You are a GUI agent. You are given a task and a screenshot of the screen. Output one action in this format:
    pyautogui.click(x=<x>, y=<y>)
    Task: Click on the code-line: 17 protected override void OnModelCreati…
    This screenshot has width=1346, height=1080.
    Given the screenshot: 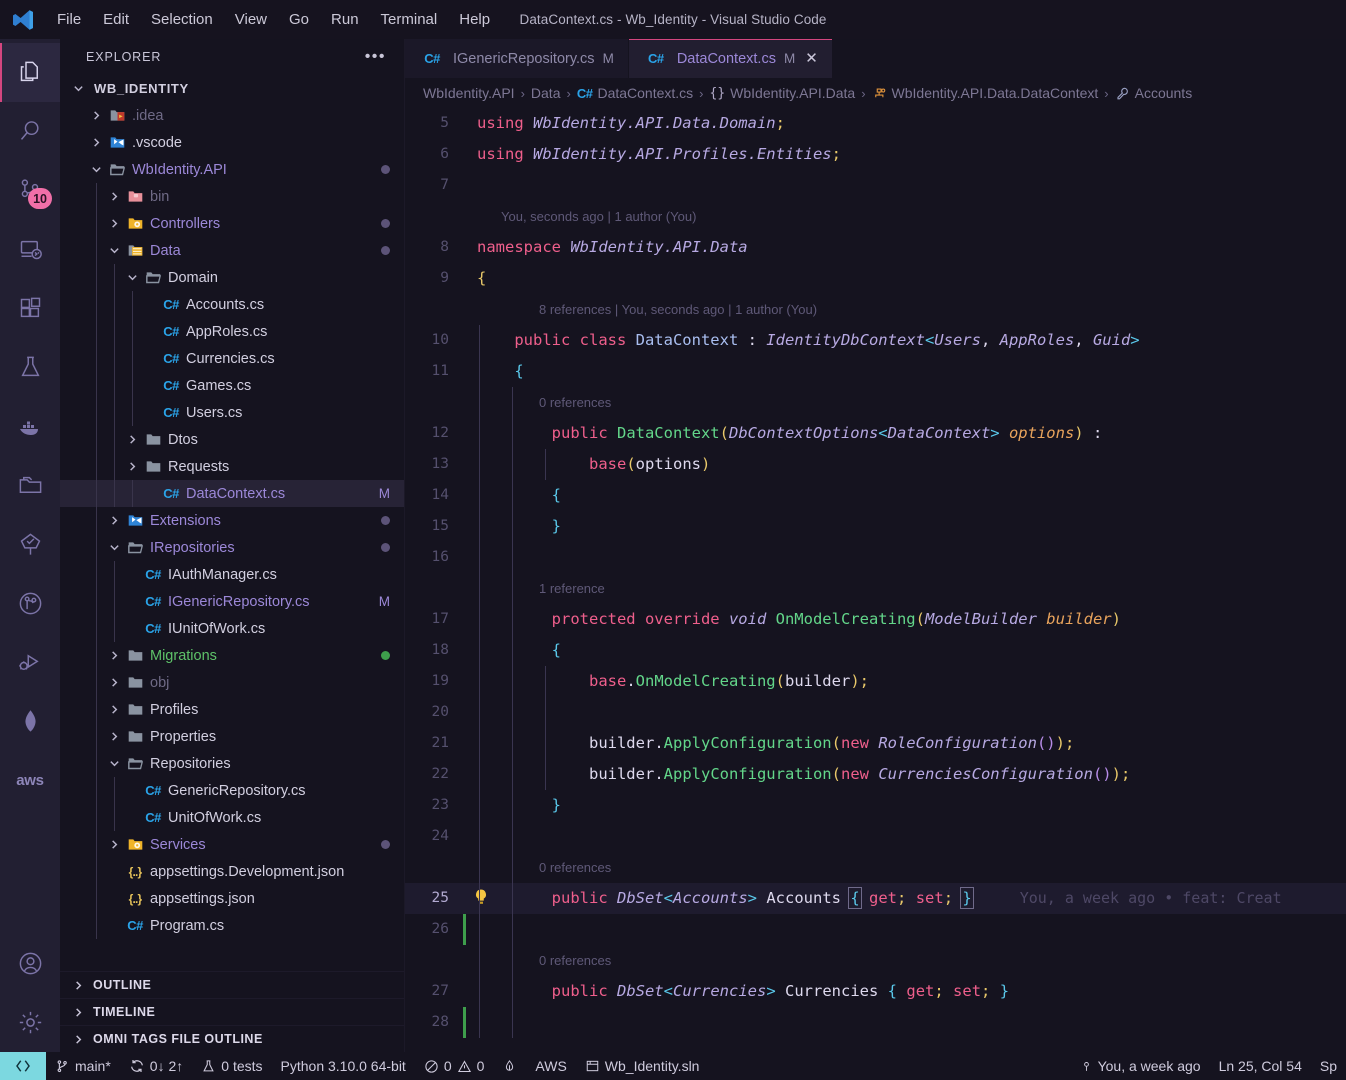 What is the action you would take?
    pyautogui.click(x=875, y=619)
    